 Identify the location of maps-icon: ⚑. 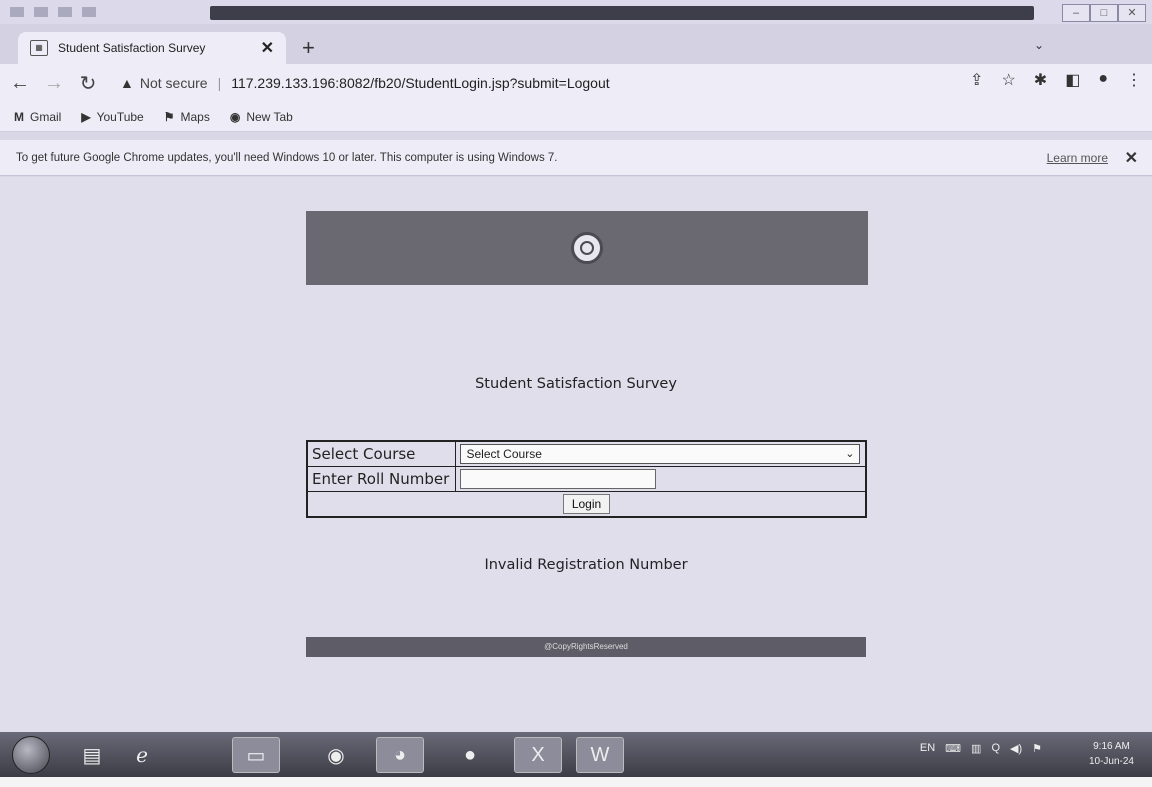
(169, 116).